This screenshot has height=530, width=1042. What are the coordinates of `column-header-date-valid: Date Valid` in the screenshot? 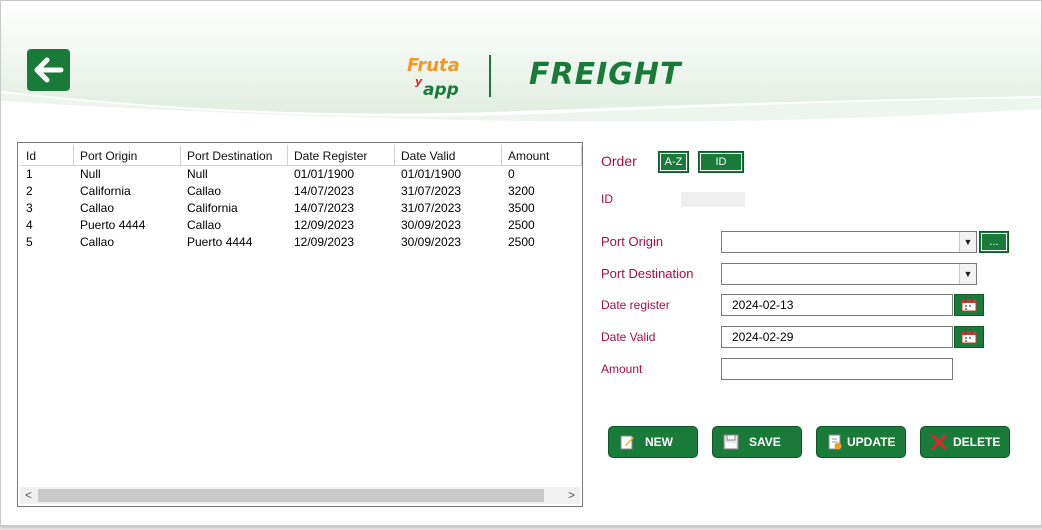 It's located at (448, 155).